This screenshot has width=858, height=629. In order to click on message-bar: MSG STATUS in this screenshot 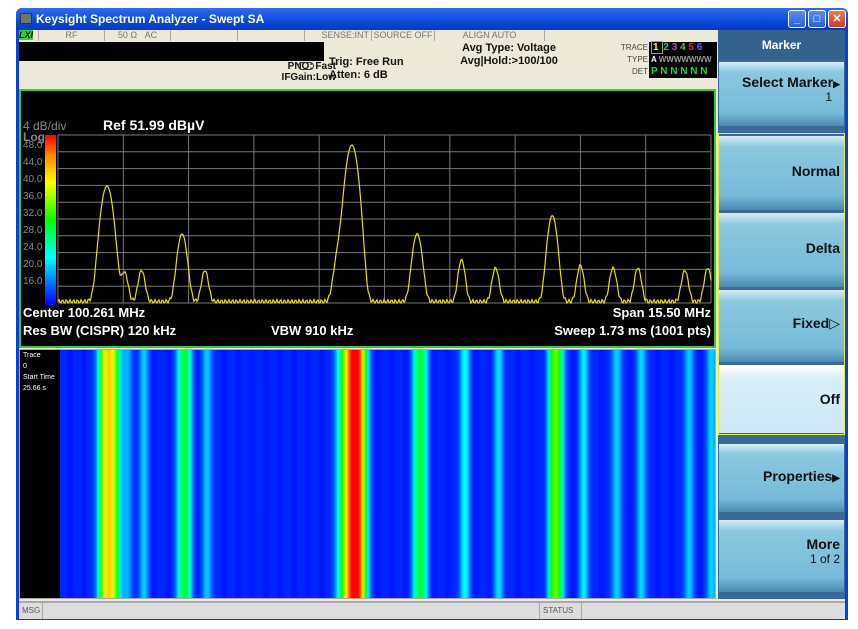, I will do `click(432, 610)`.